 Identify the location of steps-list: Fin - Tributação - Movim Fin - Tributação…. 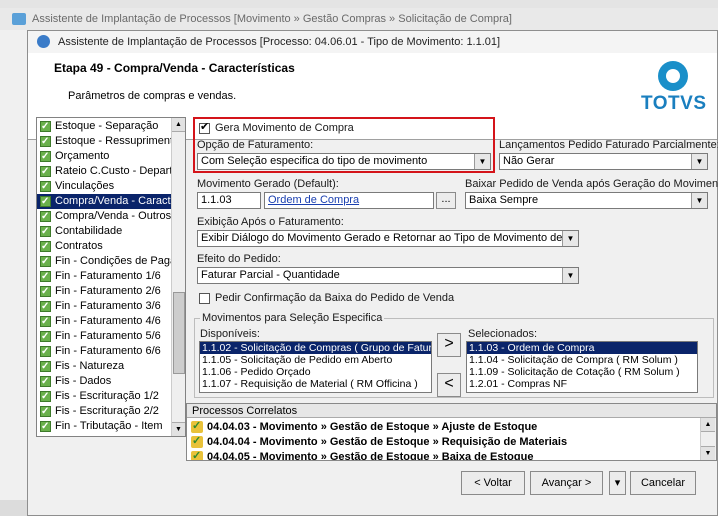
(111, 277).